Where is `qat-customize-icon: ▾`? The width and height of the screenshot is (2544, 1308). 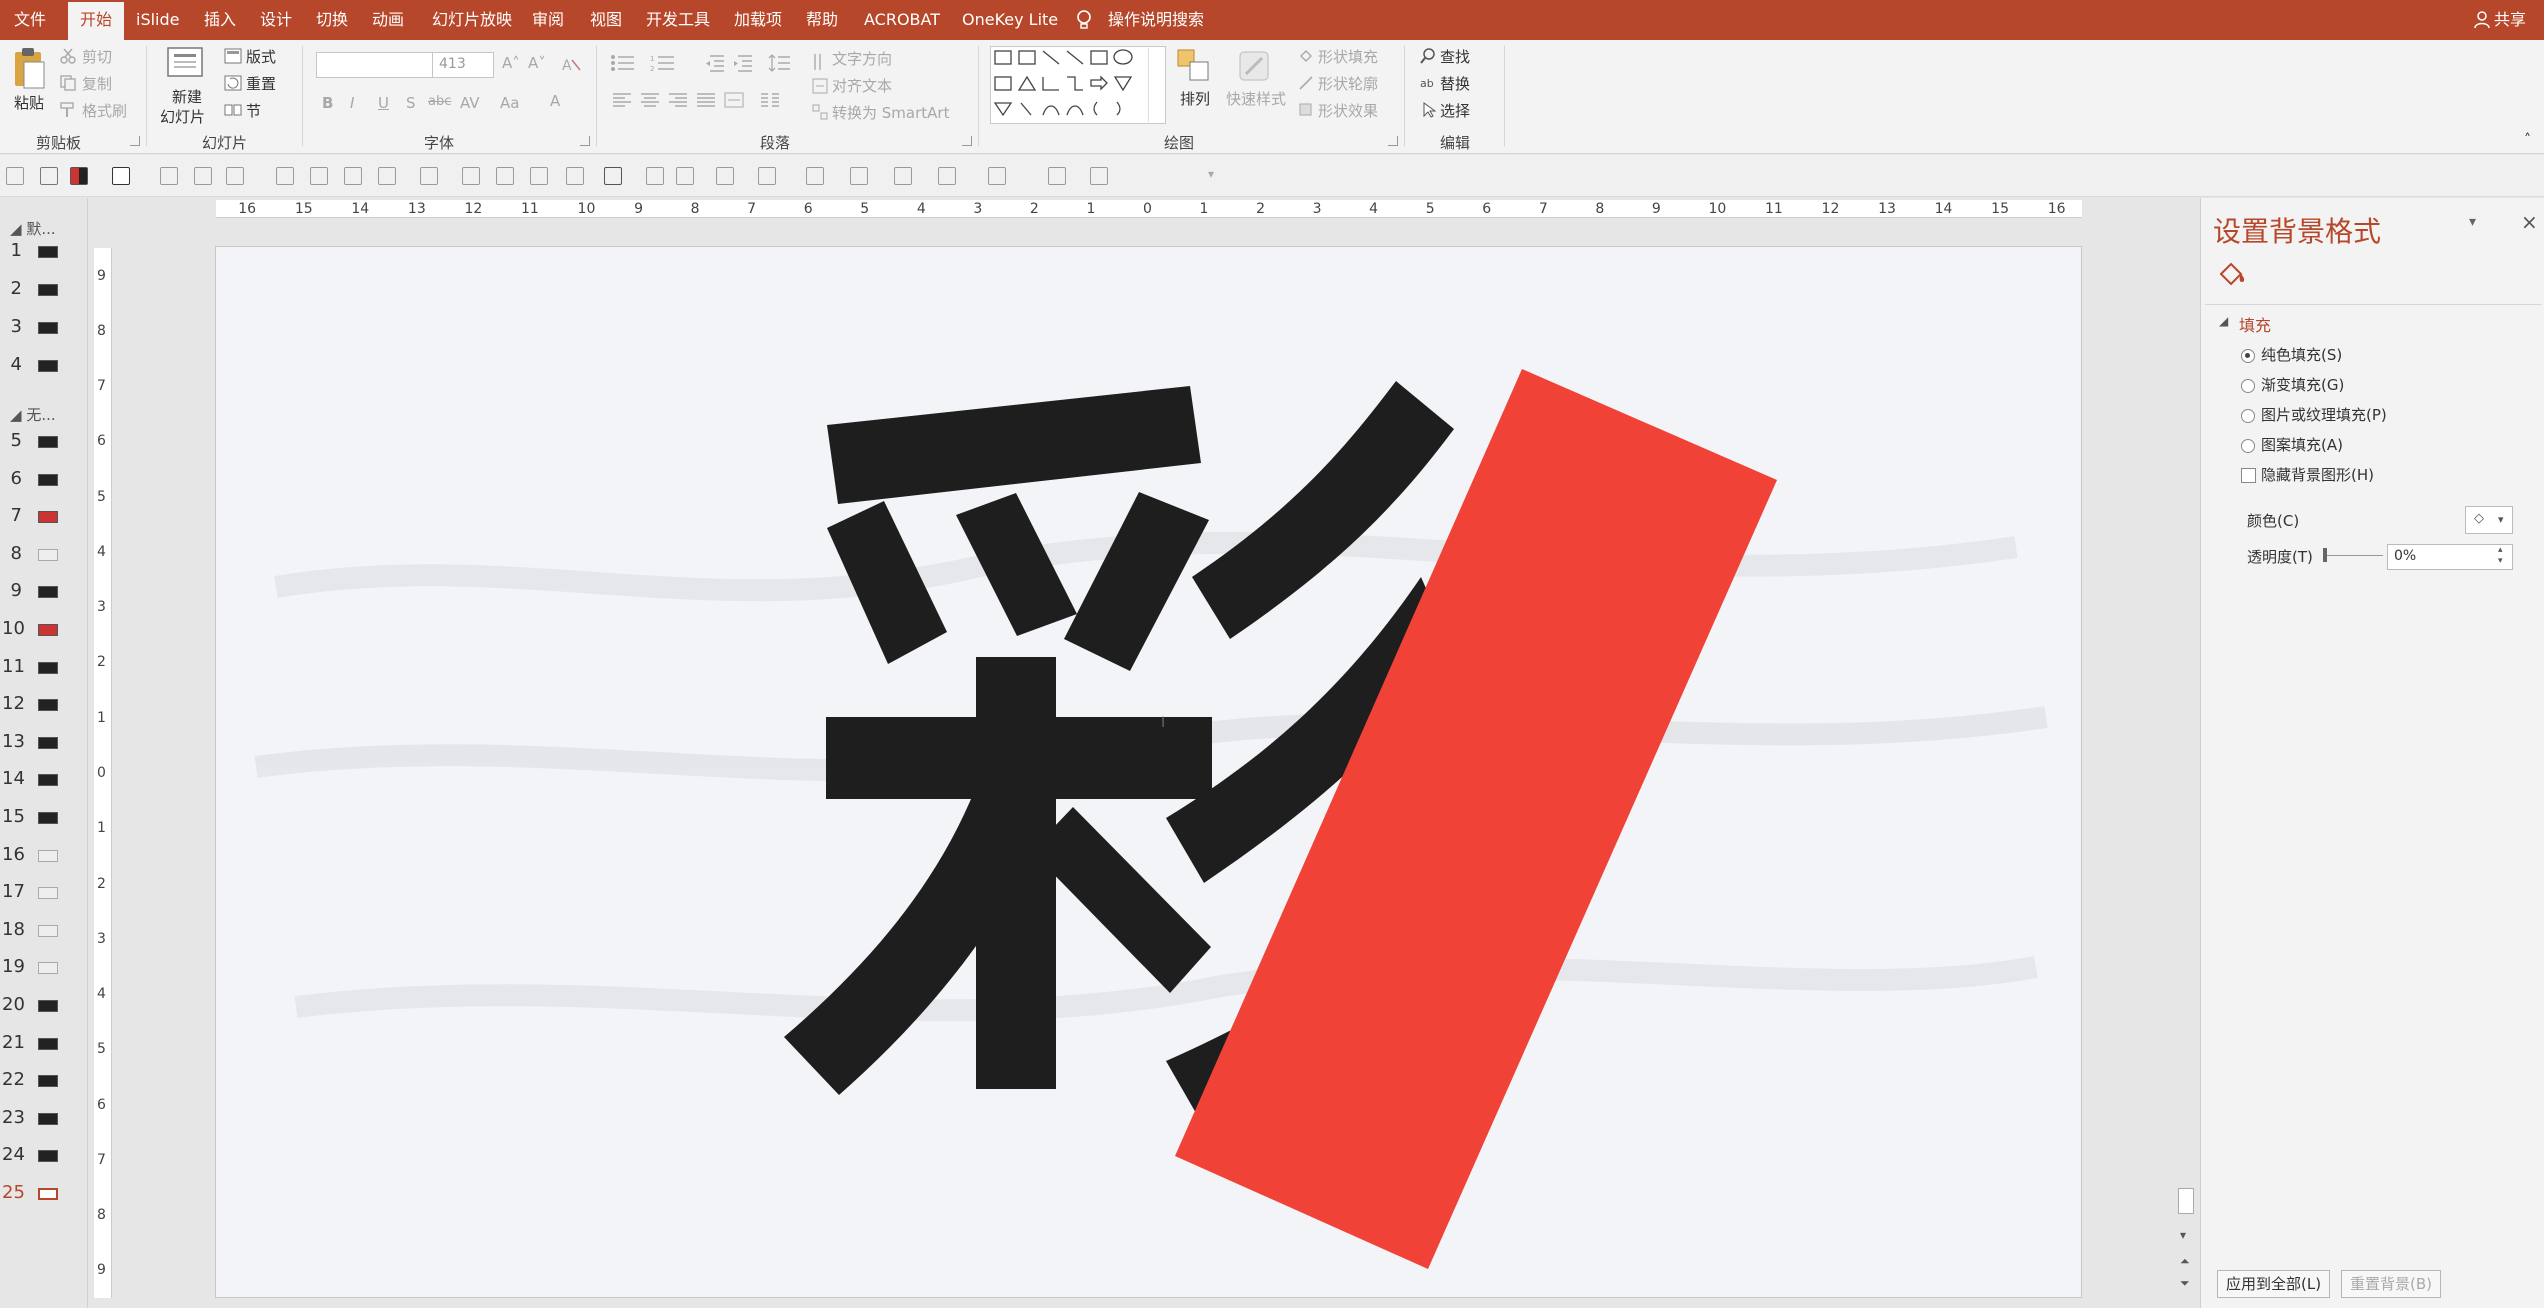 qat-customize-icon: ▾ is located at coordinates (1211, 174).